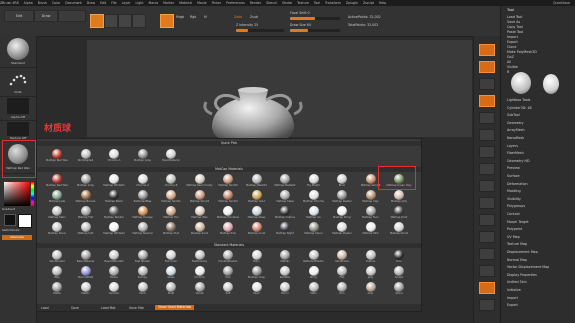 The width and height of the screenshot is (575, 323). Describe the element at coordinates (399, 197) in the screenshot. I see `material-swatch: MatCap Jelly` at that location.